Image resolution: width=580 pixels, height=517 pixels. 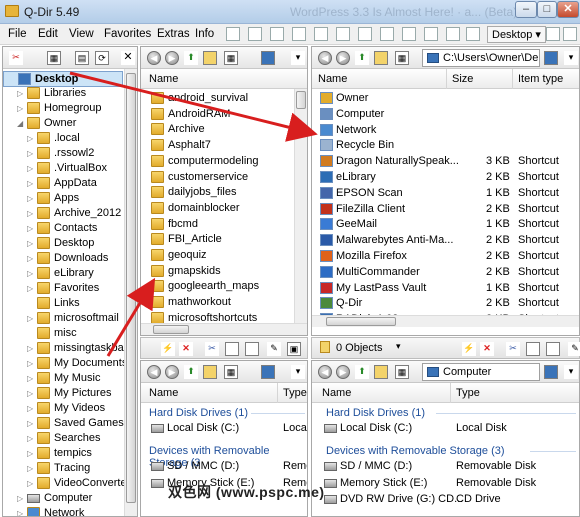 What do you see at coordinates (127, 34) in the screenshot?
I see `menu-favorites: Favorites` at bounding box center [127, 34].